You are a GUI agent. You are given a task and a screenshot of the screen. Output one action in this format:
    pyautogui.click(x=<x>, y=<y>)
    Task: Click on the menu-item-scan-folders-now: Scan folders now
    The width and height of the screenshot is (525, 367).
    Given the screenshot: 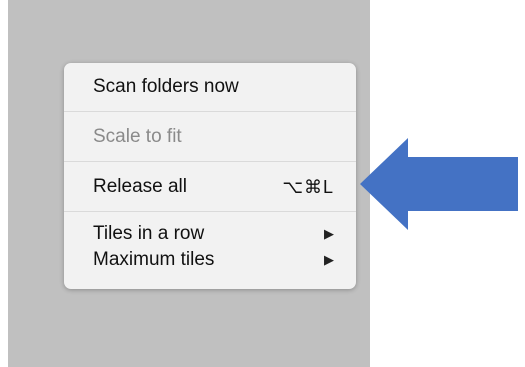 What is the action you would take?
    pyautogui.click(x=210, y=87)
    